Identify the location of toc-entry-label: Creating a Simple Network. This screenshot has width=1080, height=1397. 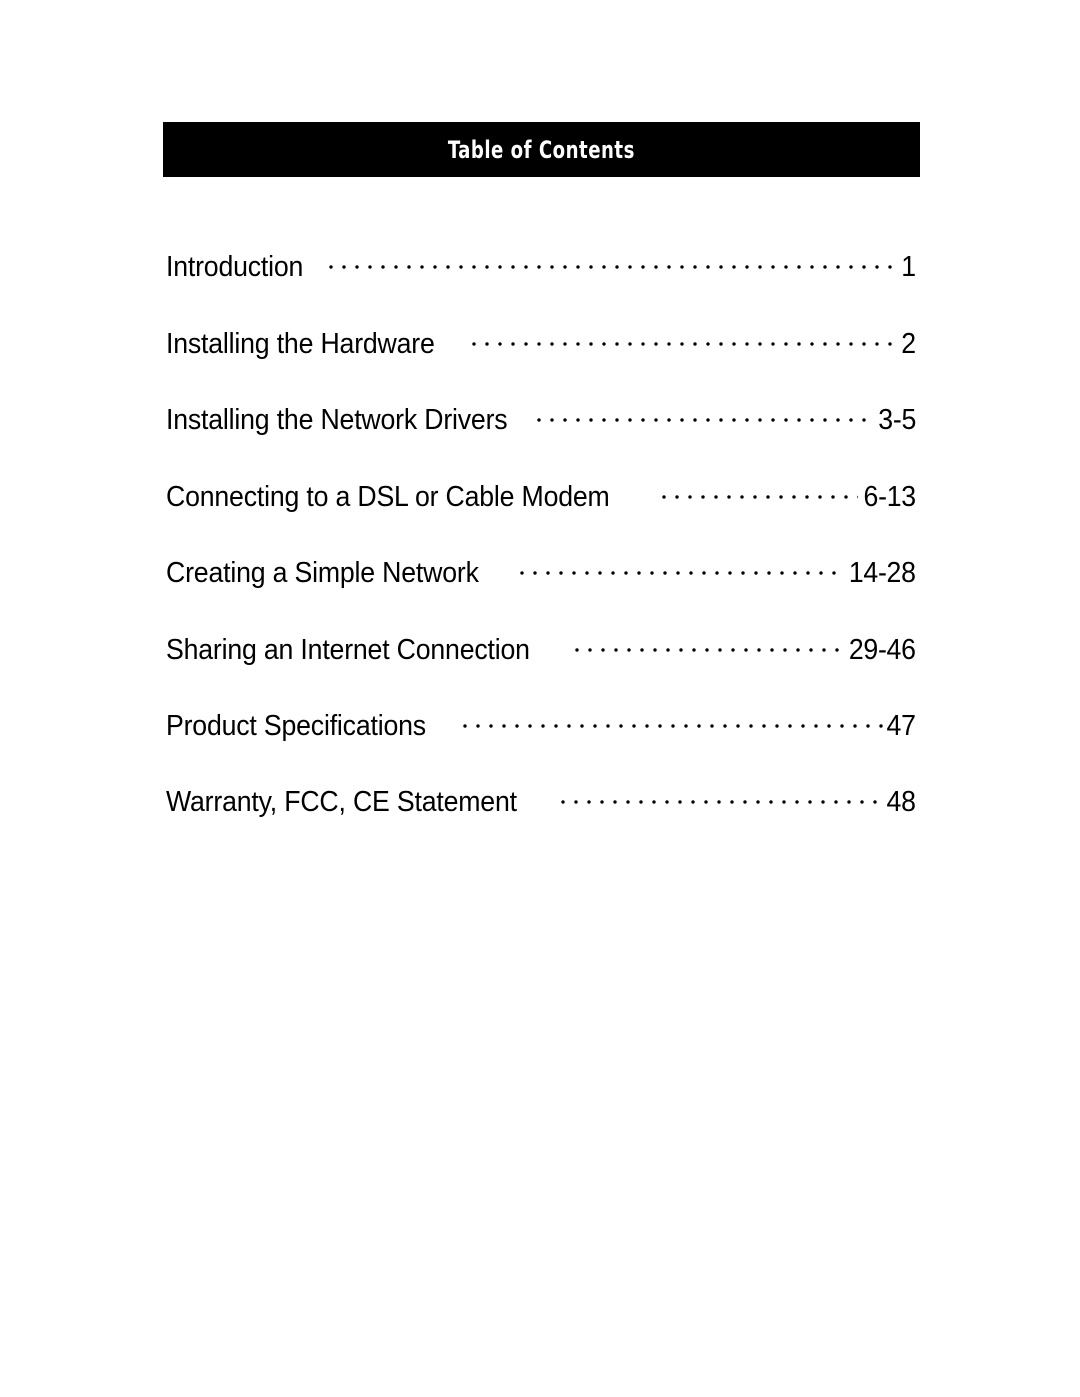
(322, 573).